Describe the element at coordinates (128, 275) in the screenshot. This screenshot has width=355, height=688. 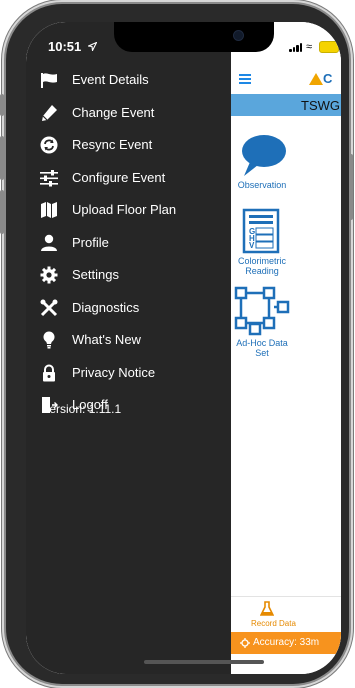
I see `menu-item-settings: Settings` at that location.